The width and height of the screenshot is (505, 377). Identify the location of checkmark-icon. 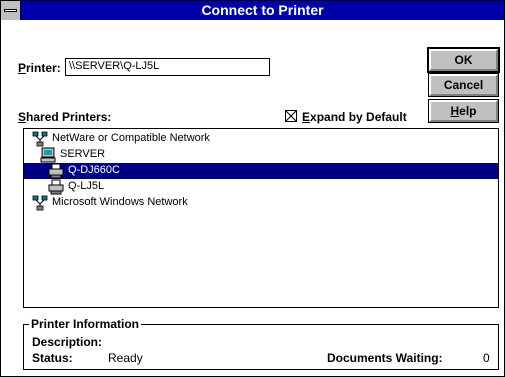
(291, 116).